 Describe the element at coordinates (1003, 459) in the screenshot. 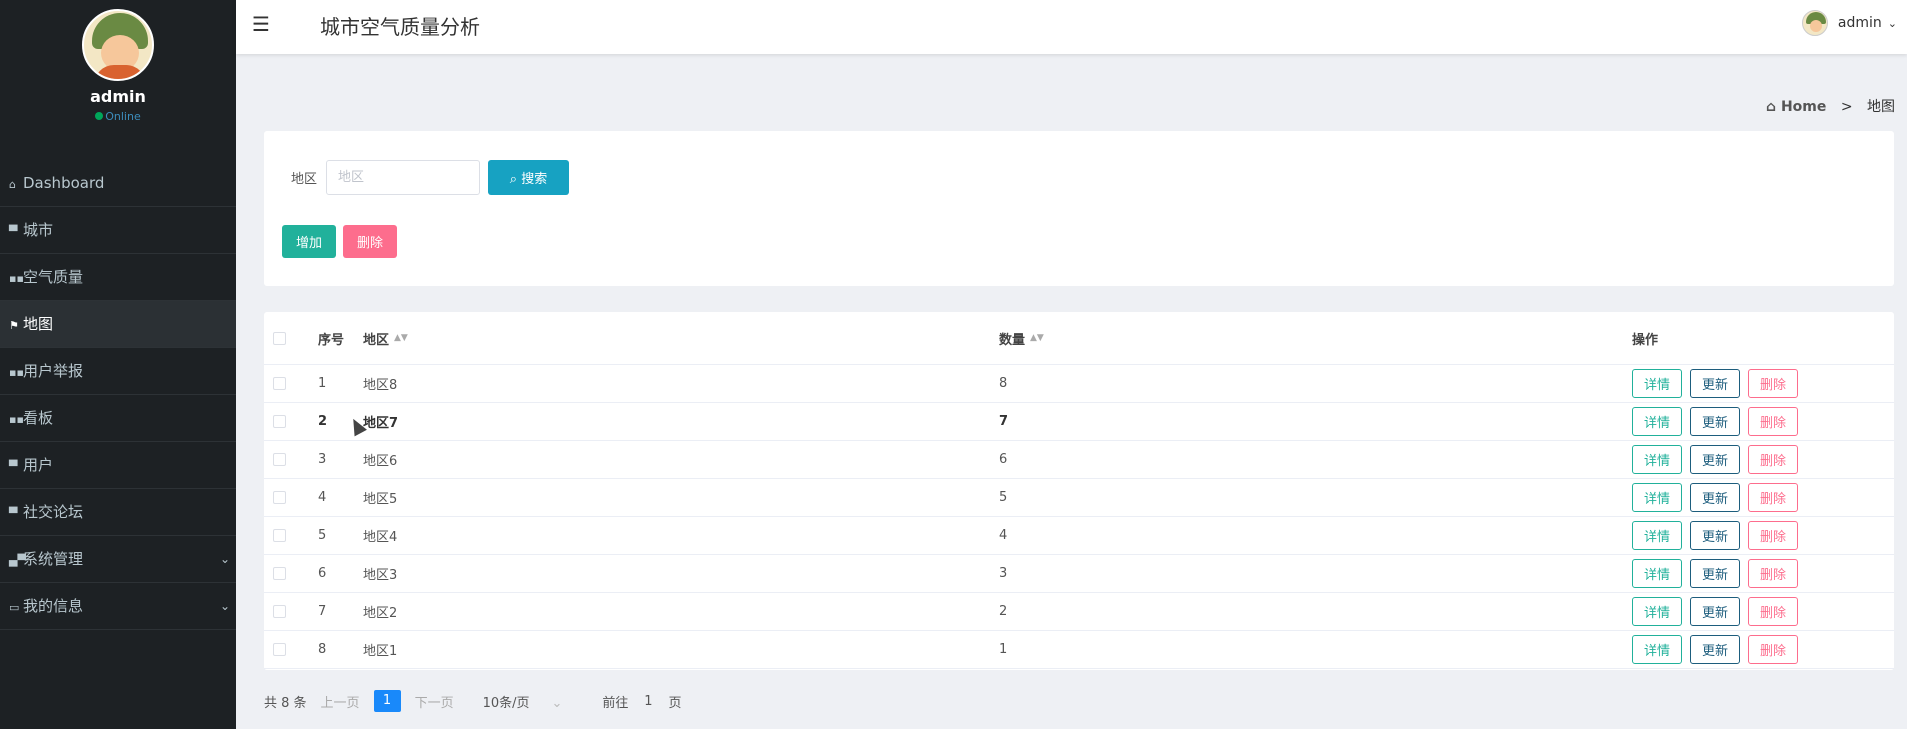

I see `cell-count: 6` at that location.